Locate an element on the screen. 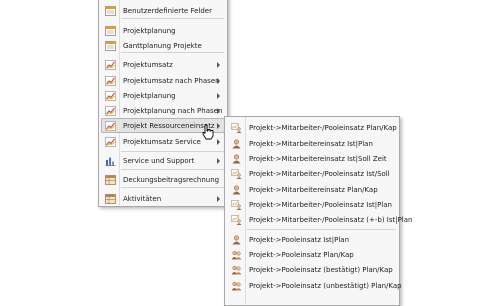 The image size is (502, 306). menu-item-projektumsatz-nach-phasen: Projektumsatz nach Phasen is located at coordinates (163, 80).